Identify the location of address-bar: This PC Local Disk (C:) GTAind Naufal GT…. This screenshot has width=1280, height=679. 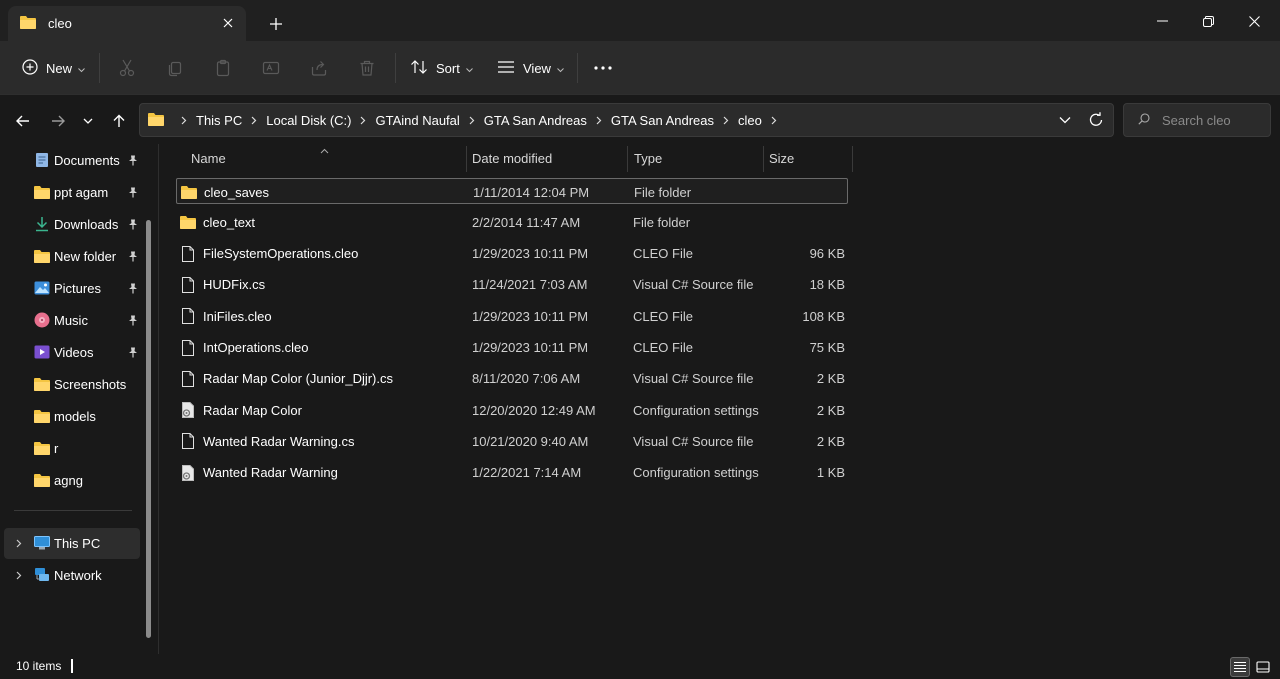
(626, 120).